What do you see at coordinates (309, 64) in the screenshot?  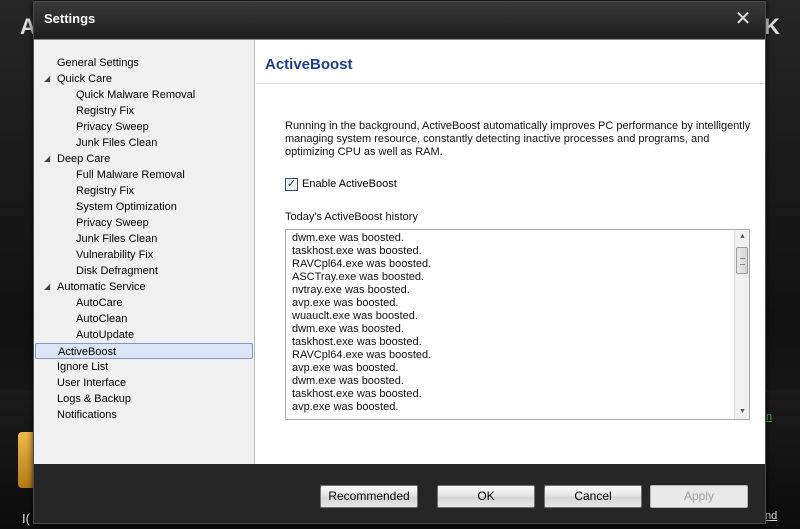 I see `page-title: ActiveBoost` at bounding box center [309, 64].